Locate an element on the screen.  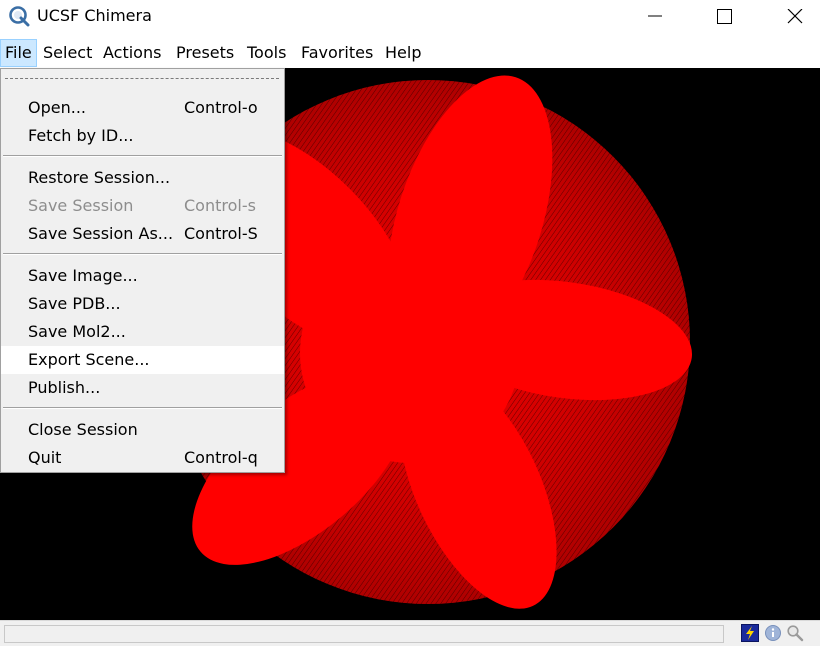
menu-tools: Tools is located at coordinates (266, 53).